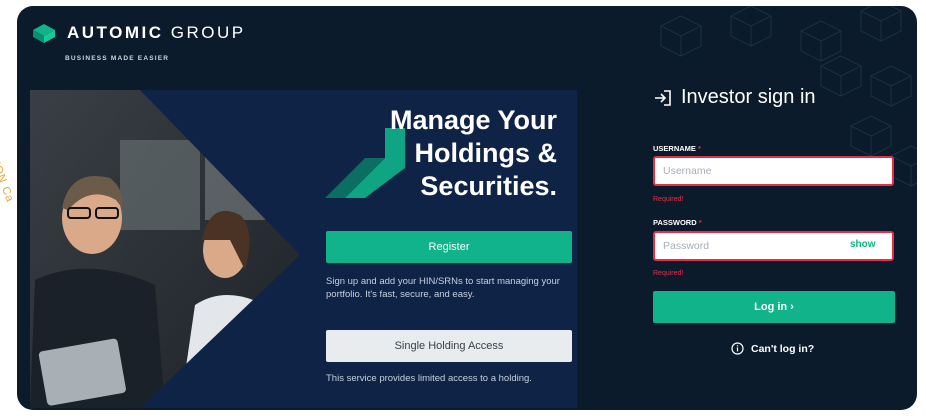 The height and width of the screenshot is (416, 926). I want to click on info-icon, so click(737, 348).